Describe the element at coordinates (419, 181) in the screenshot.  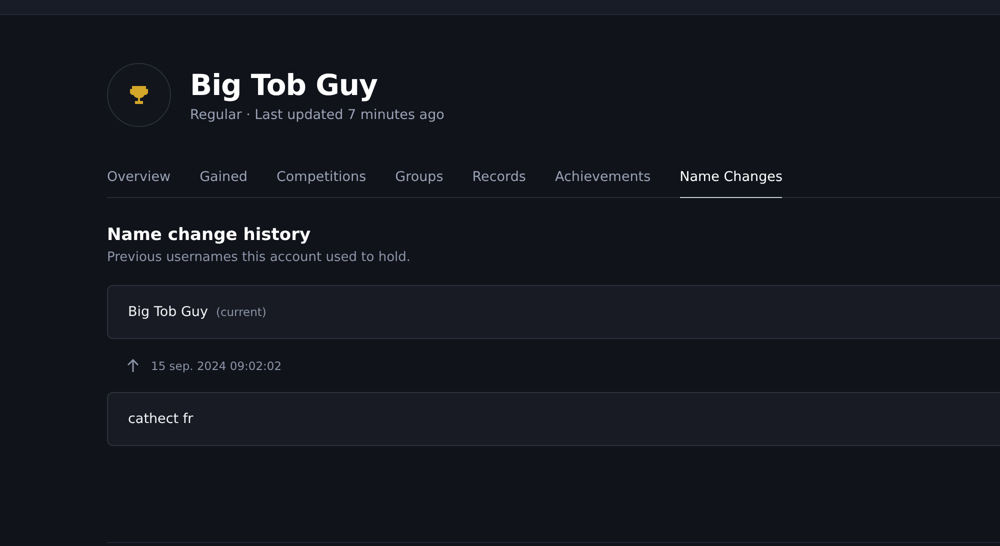
I see `tab: Groups` at that location.